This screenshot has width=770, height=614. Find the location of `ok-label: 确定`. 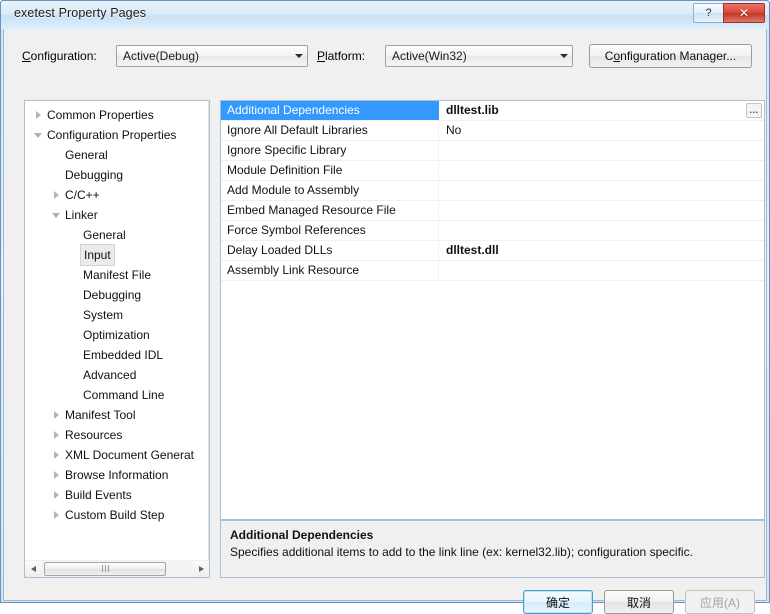

ok-label: 确定 is located at coordinates (557, 602).